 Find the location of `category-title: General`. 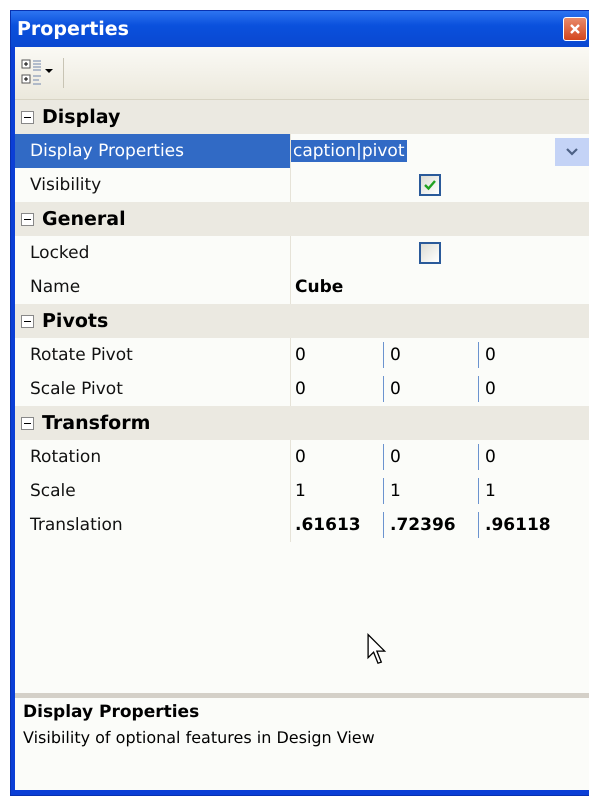

category-title: General is located at coordinates (84, 219).